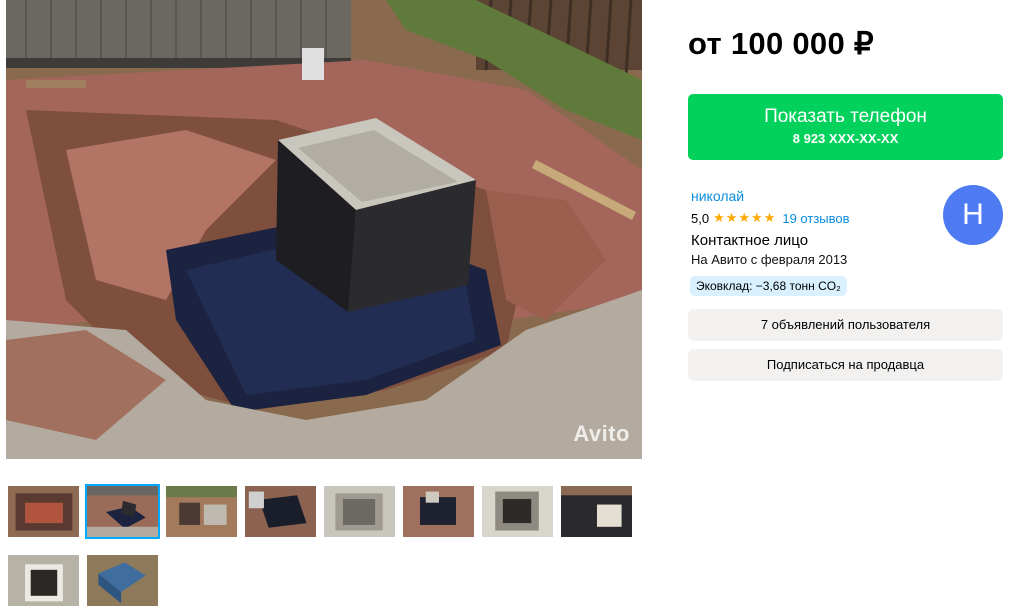 This screenshot has height=616, width=1030. Describe the element at coordinates (601, 433) in the screenshot. I see `avito-watermark: Avito` at that location.